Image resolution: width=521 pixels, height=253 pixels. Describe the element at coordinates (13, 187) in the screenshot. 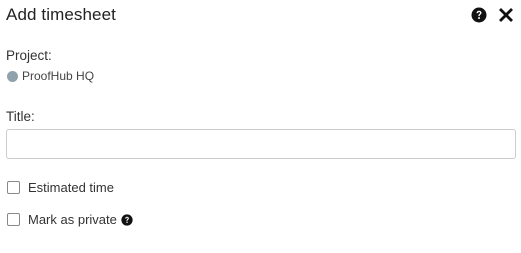

I see `estimated-time-checkbox` at that location.